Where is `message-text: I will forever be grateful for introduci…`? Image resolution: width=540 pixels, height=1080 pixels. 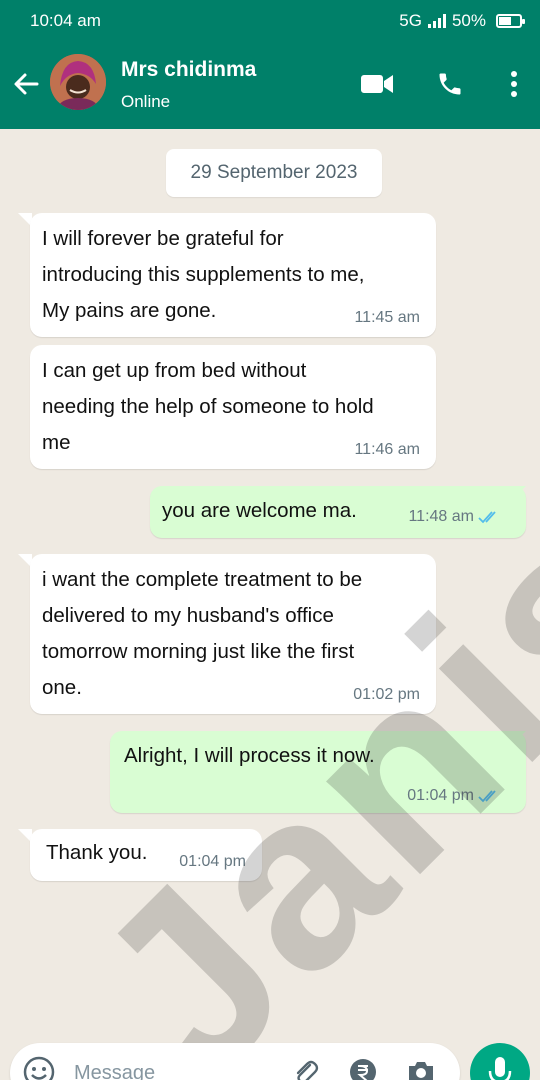
message-text: I will forever be grateful for introduci… is located at coordinates (203, 274).